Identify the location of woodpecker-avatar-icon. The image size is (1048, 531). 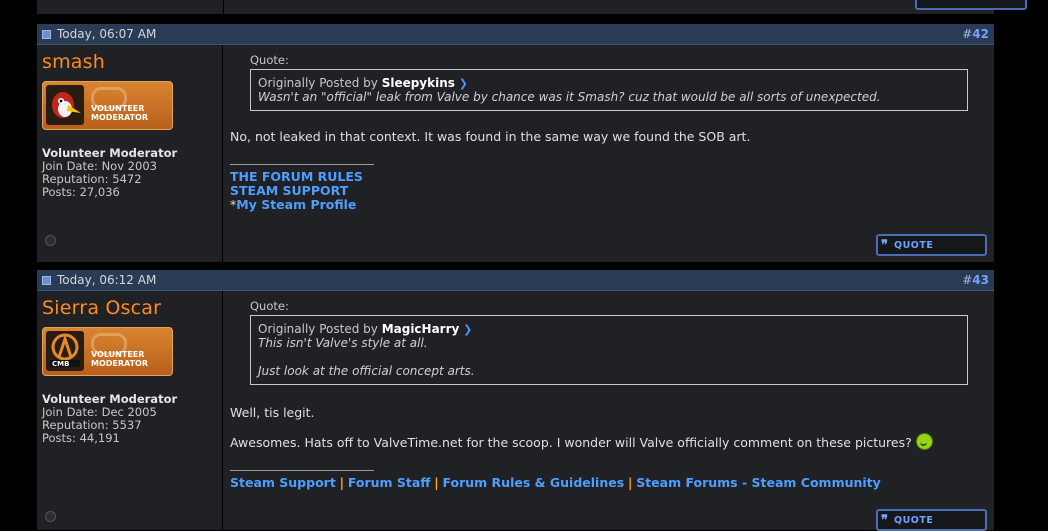
(65, 105).